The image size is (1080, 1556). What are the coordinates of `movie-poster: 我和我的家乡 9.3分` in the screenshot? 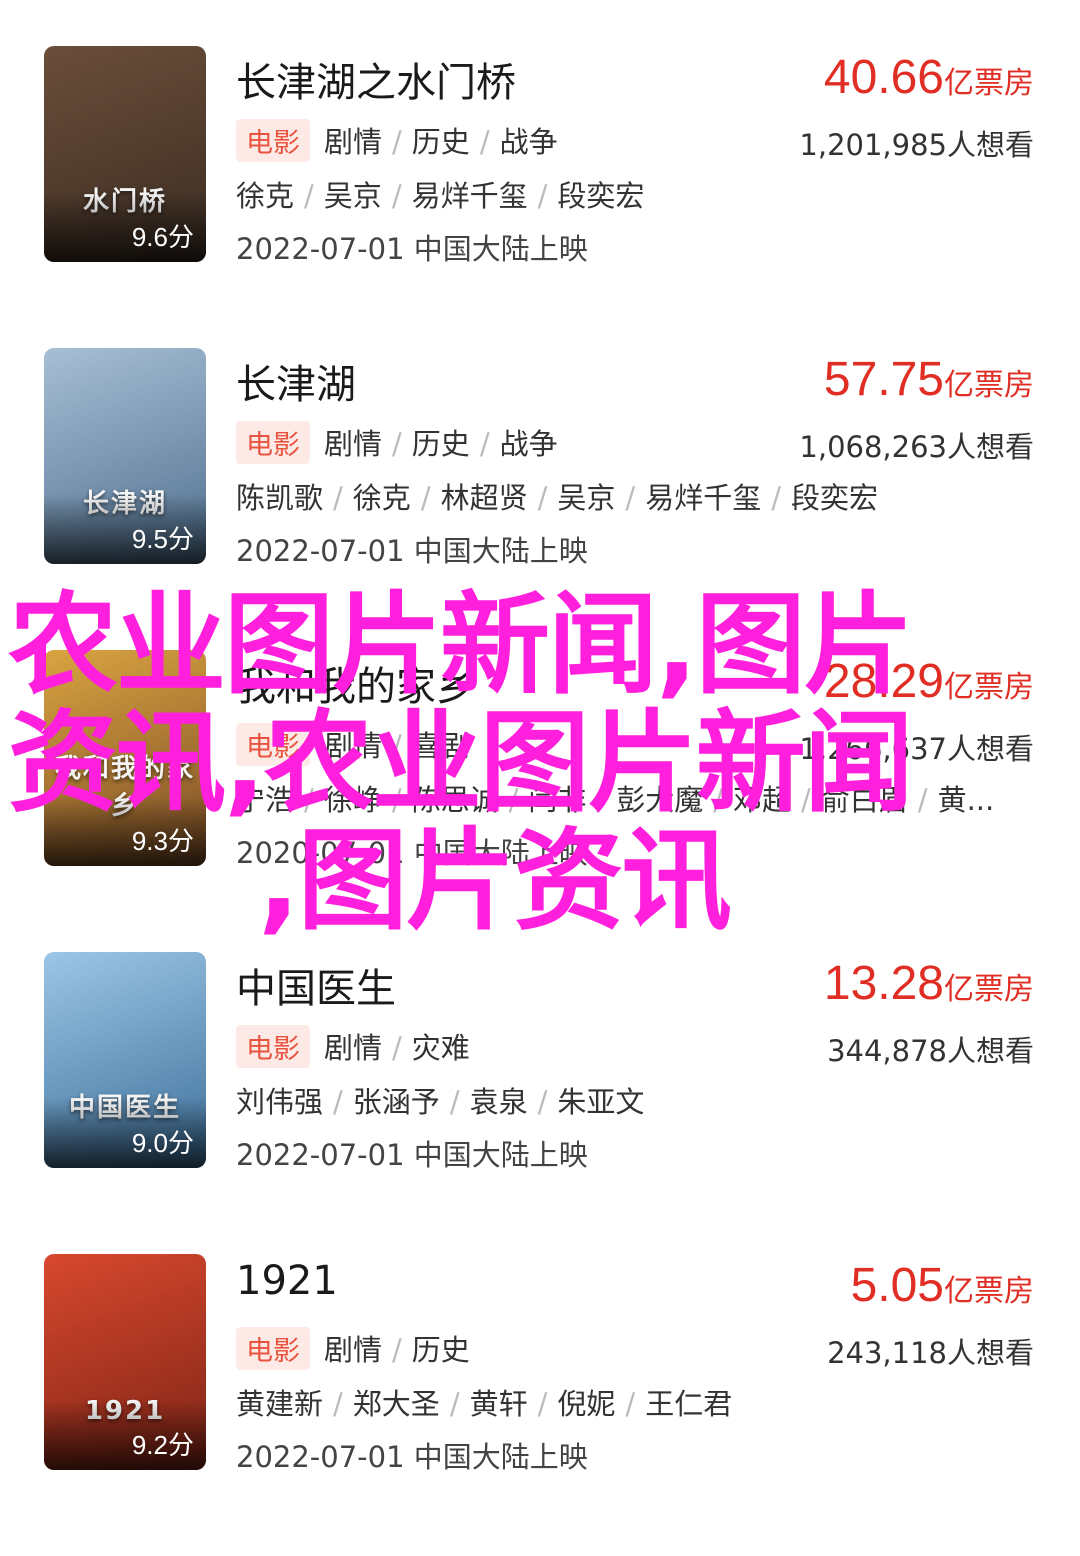 It's located at (125, 758).